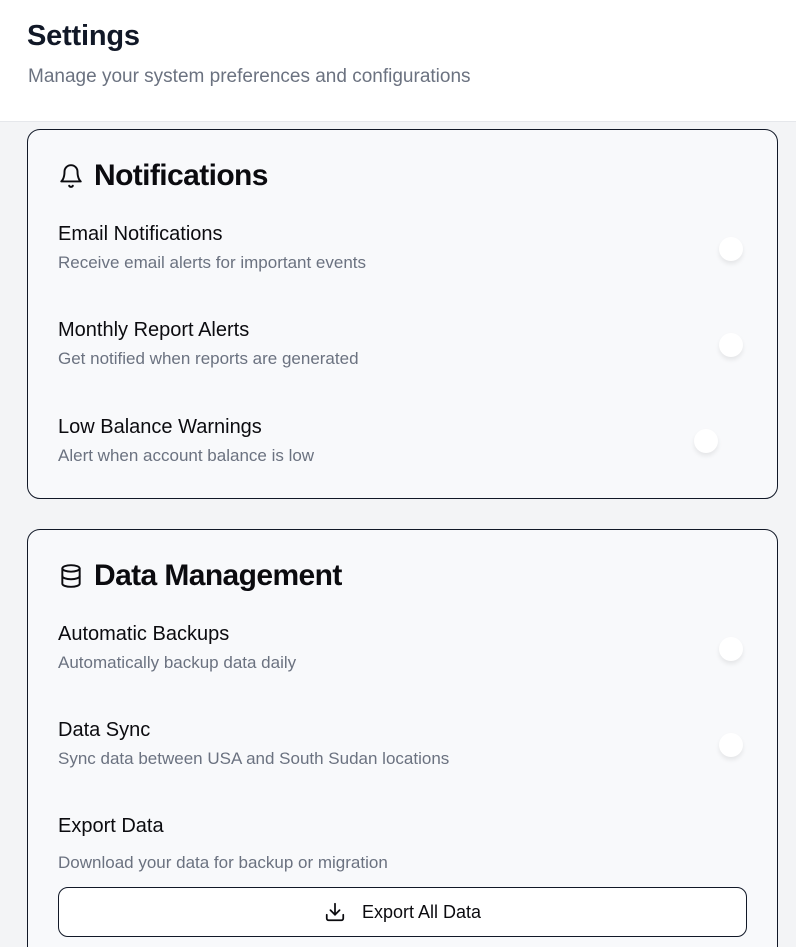  What do you see at coordinates (71, 176) in the screenshot?
I see `bell-icon` at bounding box center [71, 176].